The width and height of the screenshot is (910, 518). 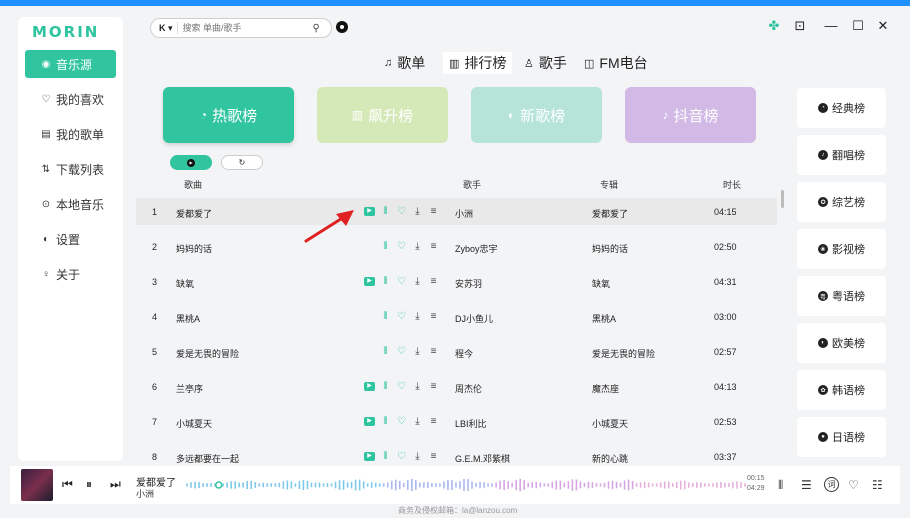 What do you see at coordinates (610, 248) in the screenshot?
I see `album-name: 妈妈的话` at bounding box center [610, 248].